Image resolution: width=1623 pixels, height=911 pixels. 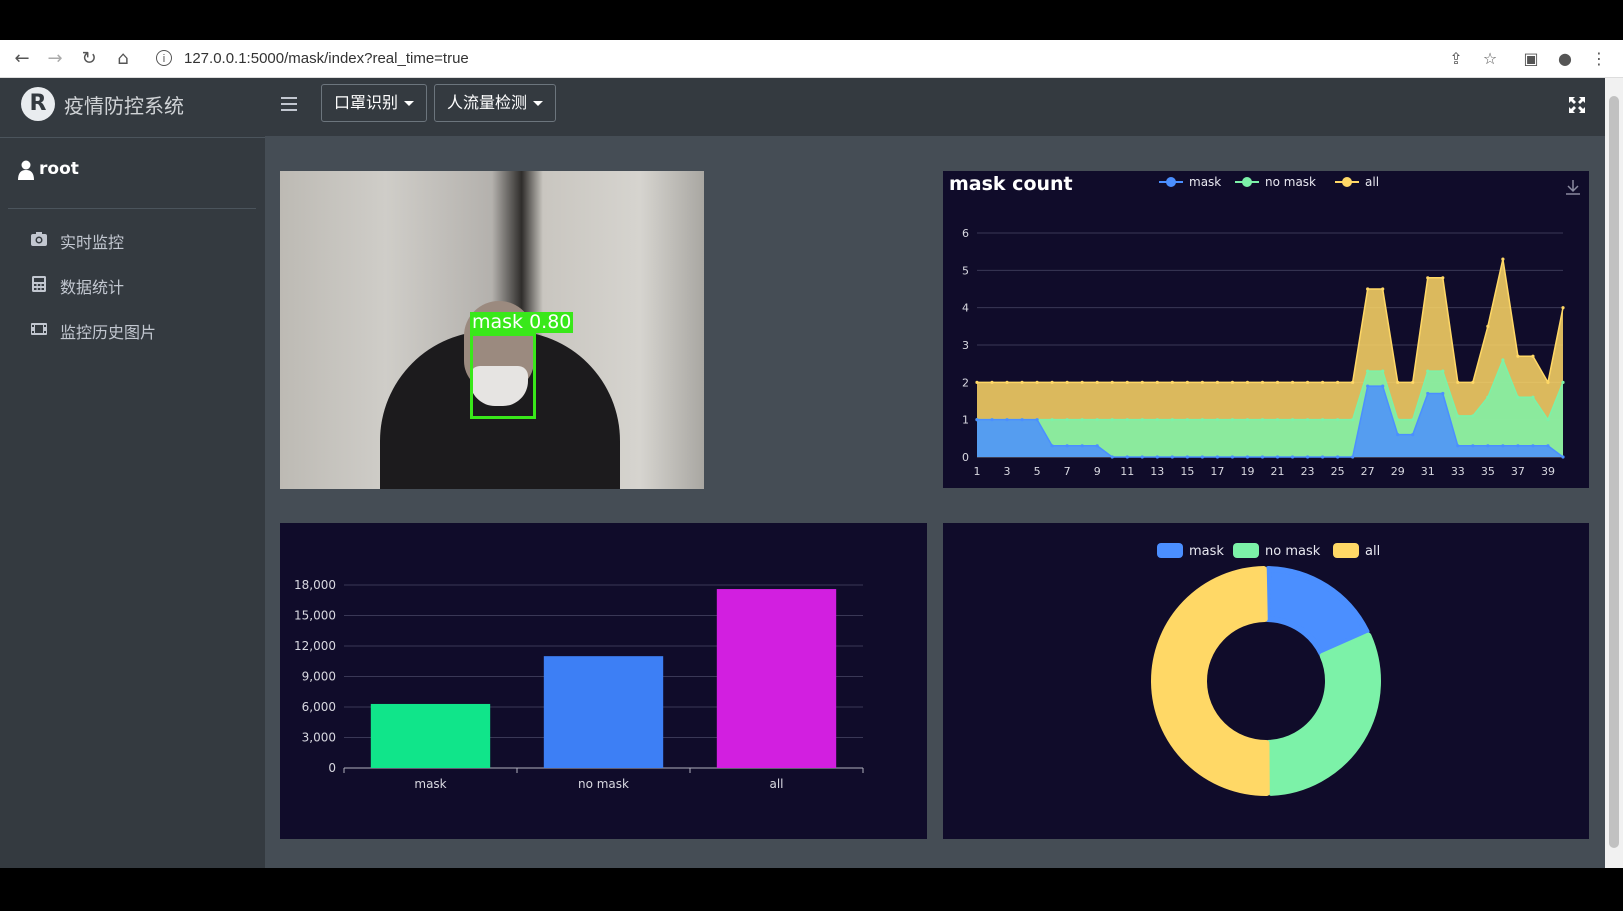 I want to click on bottom-letterbox, so click(x=811, y=889).